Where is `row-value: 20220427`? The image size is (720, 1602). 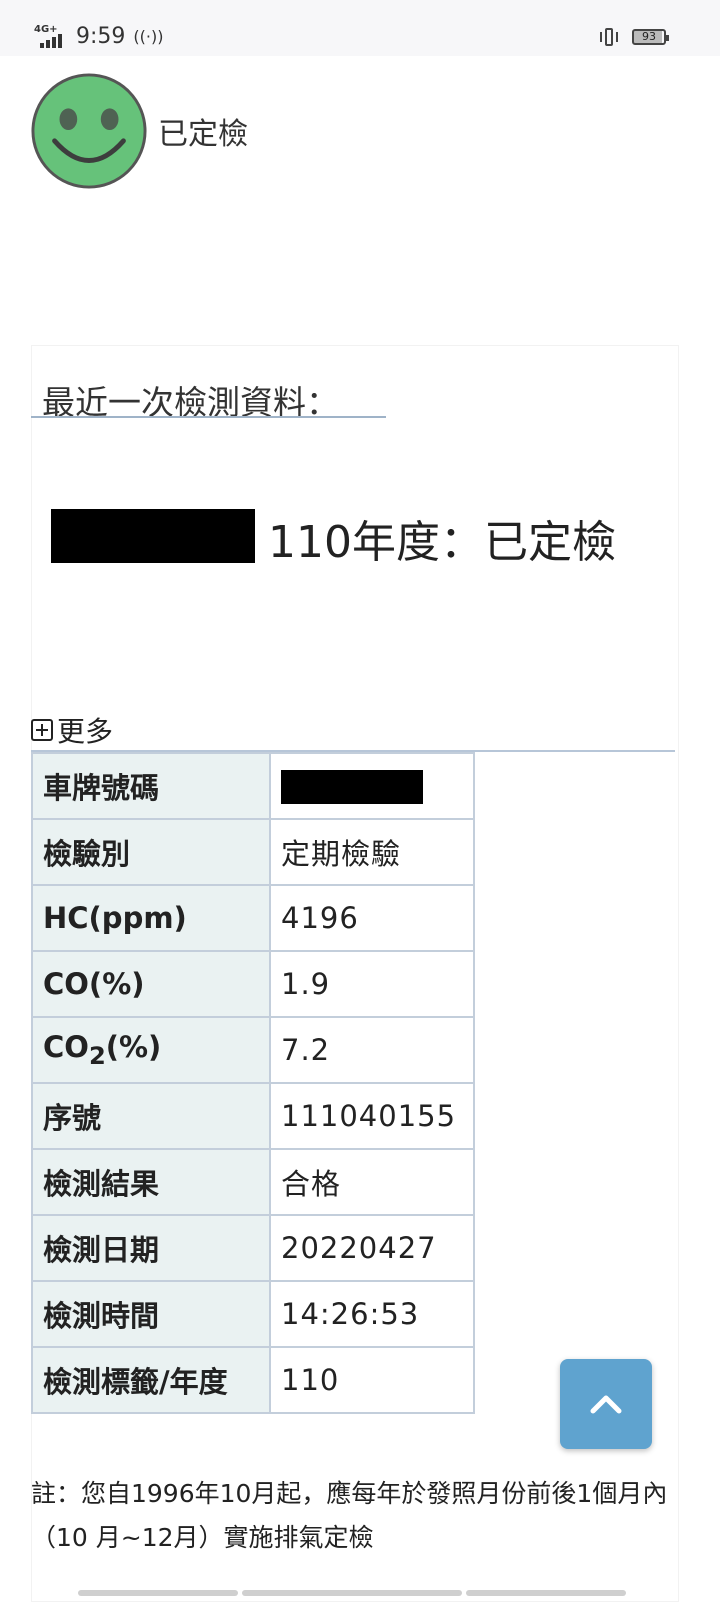
row-value: 20220427 is located at coordinates (372, 1248).